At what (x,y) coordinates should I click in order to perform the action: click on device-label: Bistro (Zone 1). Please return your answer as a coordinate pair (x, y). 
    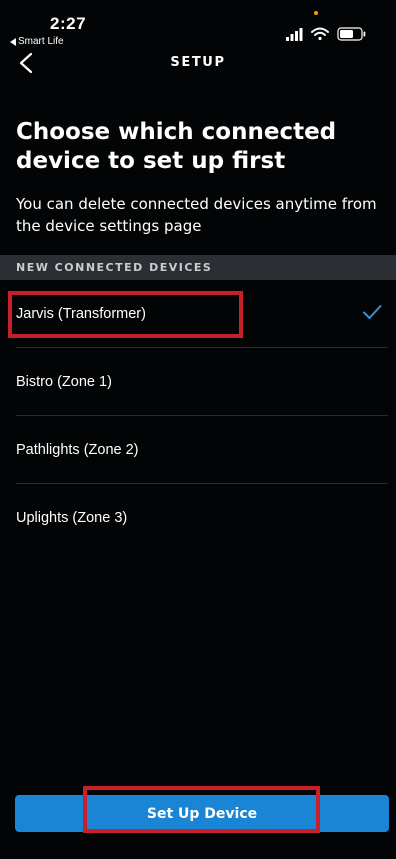
    Looking at the image, I should click on (64, 382).